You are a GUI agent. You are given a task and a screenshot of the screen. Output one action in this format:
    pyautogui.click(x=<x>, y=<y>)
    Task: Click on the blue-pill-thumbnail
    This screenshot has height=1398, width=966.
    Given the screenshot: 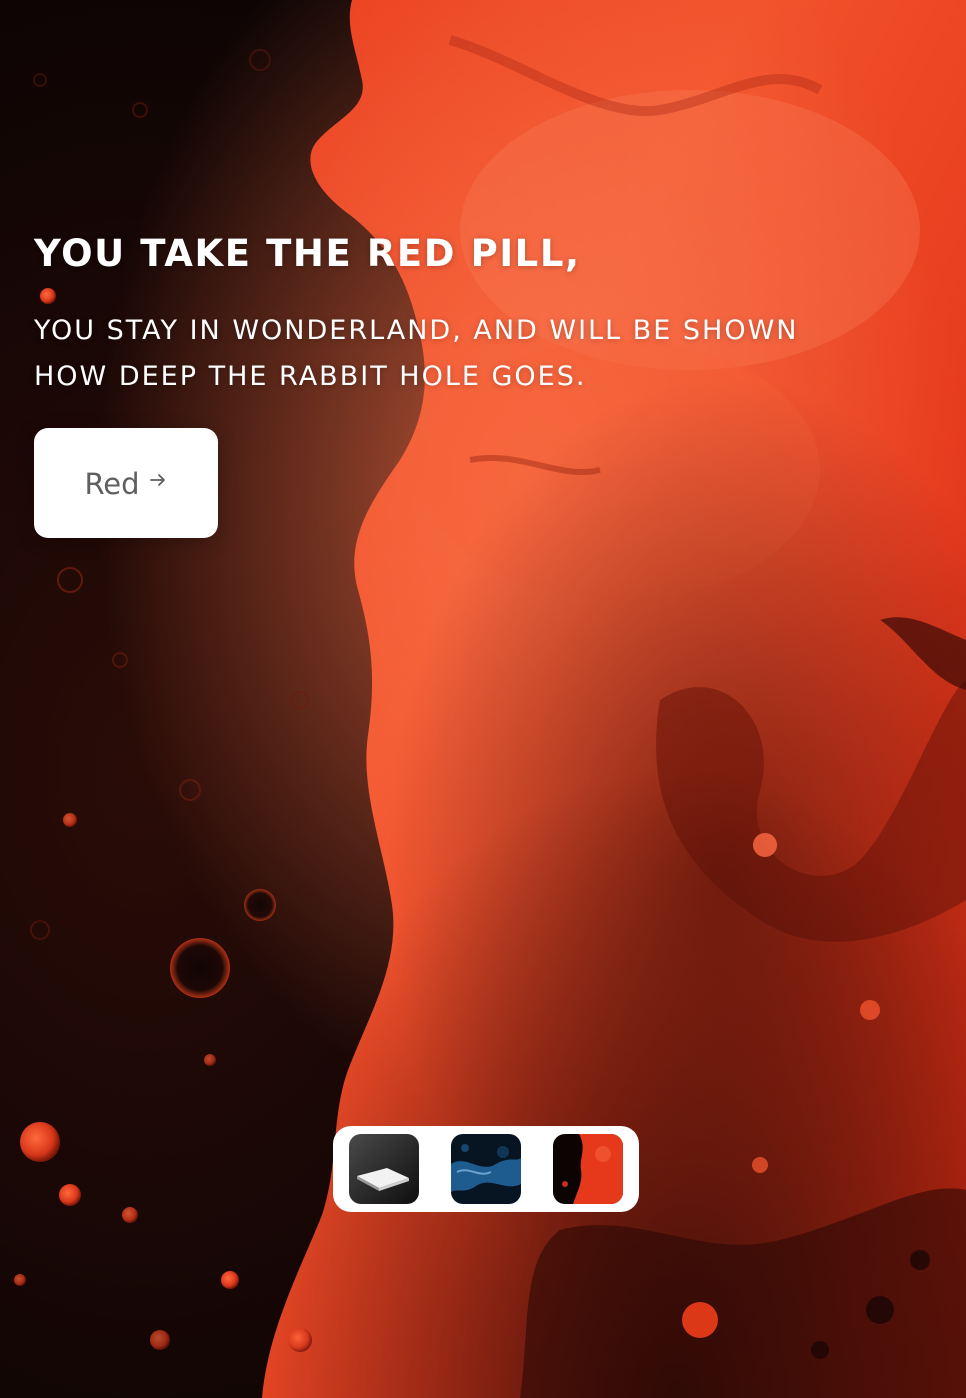 What is the action you would take?
    pyautogui.click(x=486, y=1169)
    